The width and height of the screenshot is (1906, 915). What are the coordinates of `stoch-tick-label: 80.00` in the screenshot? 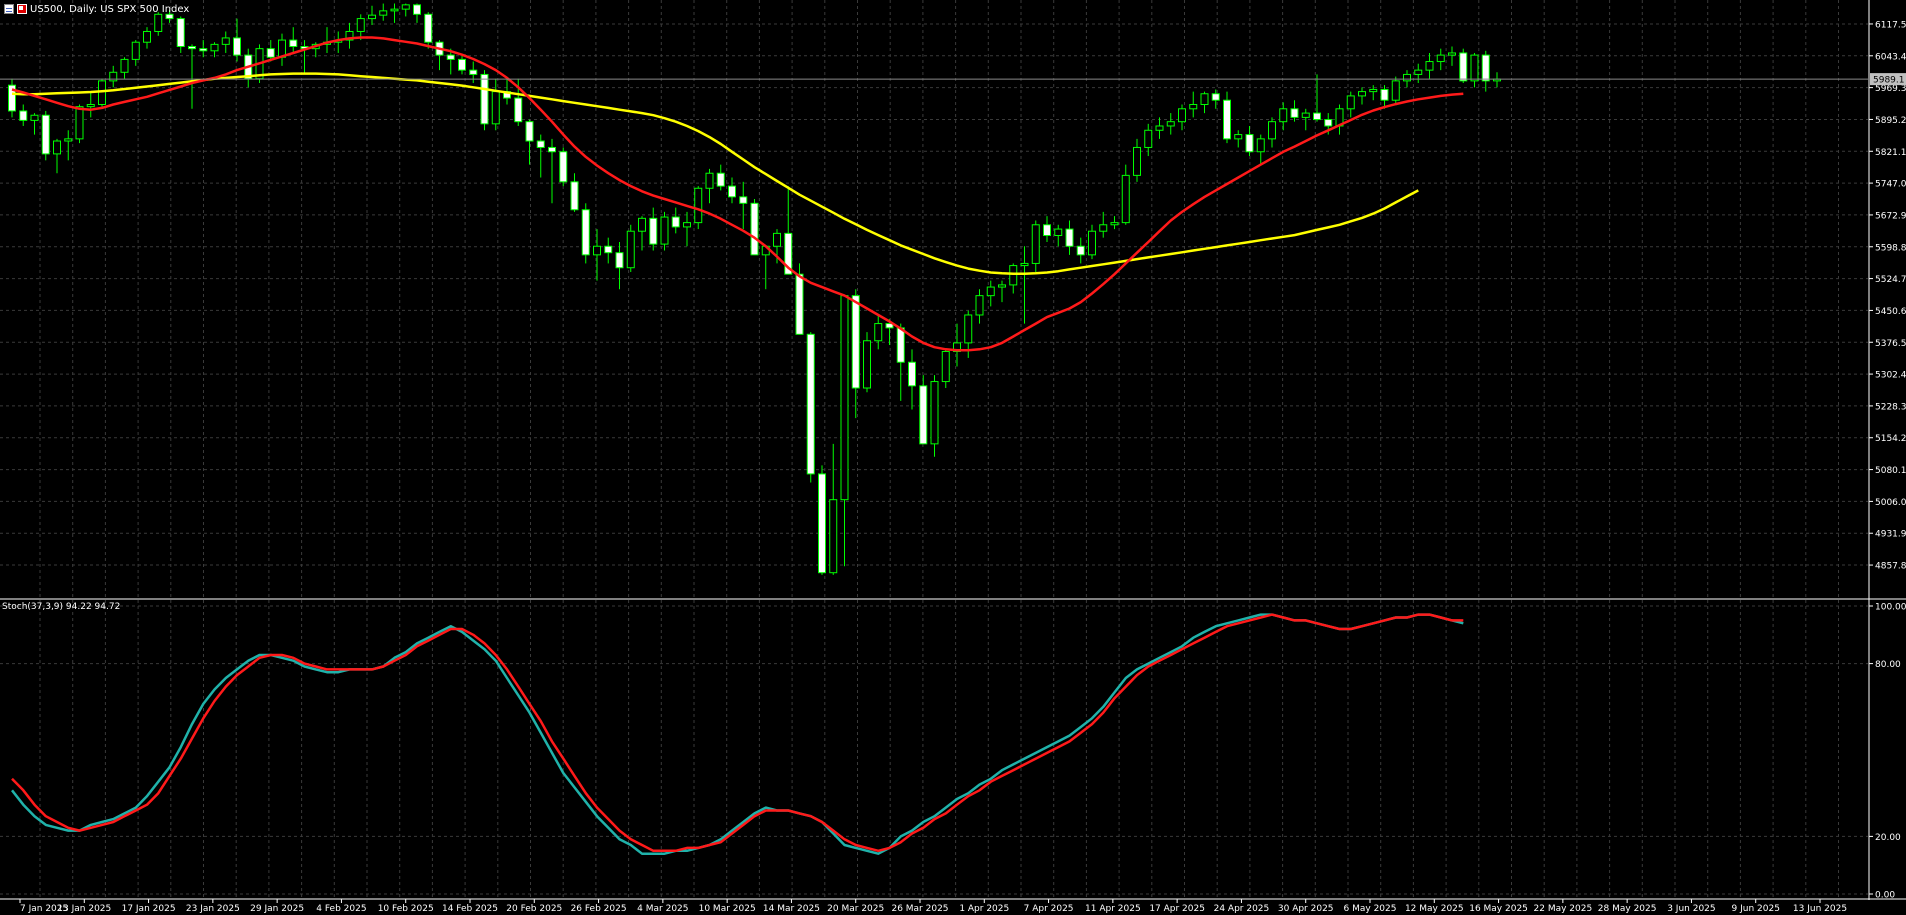 It's located at (1888, 665).